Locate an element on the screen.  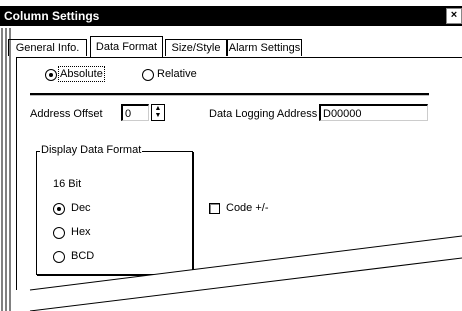
tab-data-format: Data Format is located at coordinates (126, 46).